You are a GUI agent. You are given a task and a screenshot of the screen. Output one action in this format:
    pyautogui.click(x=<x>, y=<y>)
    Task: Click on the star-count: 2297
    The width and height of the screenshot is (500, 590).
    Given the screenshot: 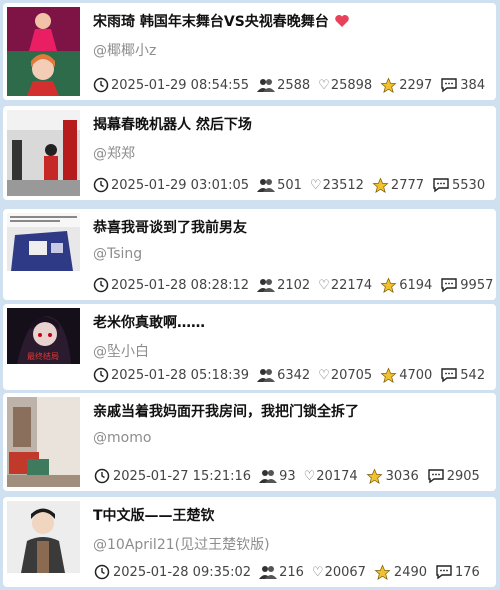 What is the action you would take?
    pyautogui.click(x=416, y=85)
    